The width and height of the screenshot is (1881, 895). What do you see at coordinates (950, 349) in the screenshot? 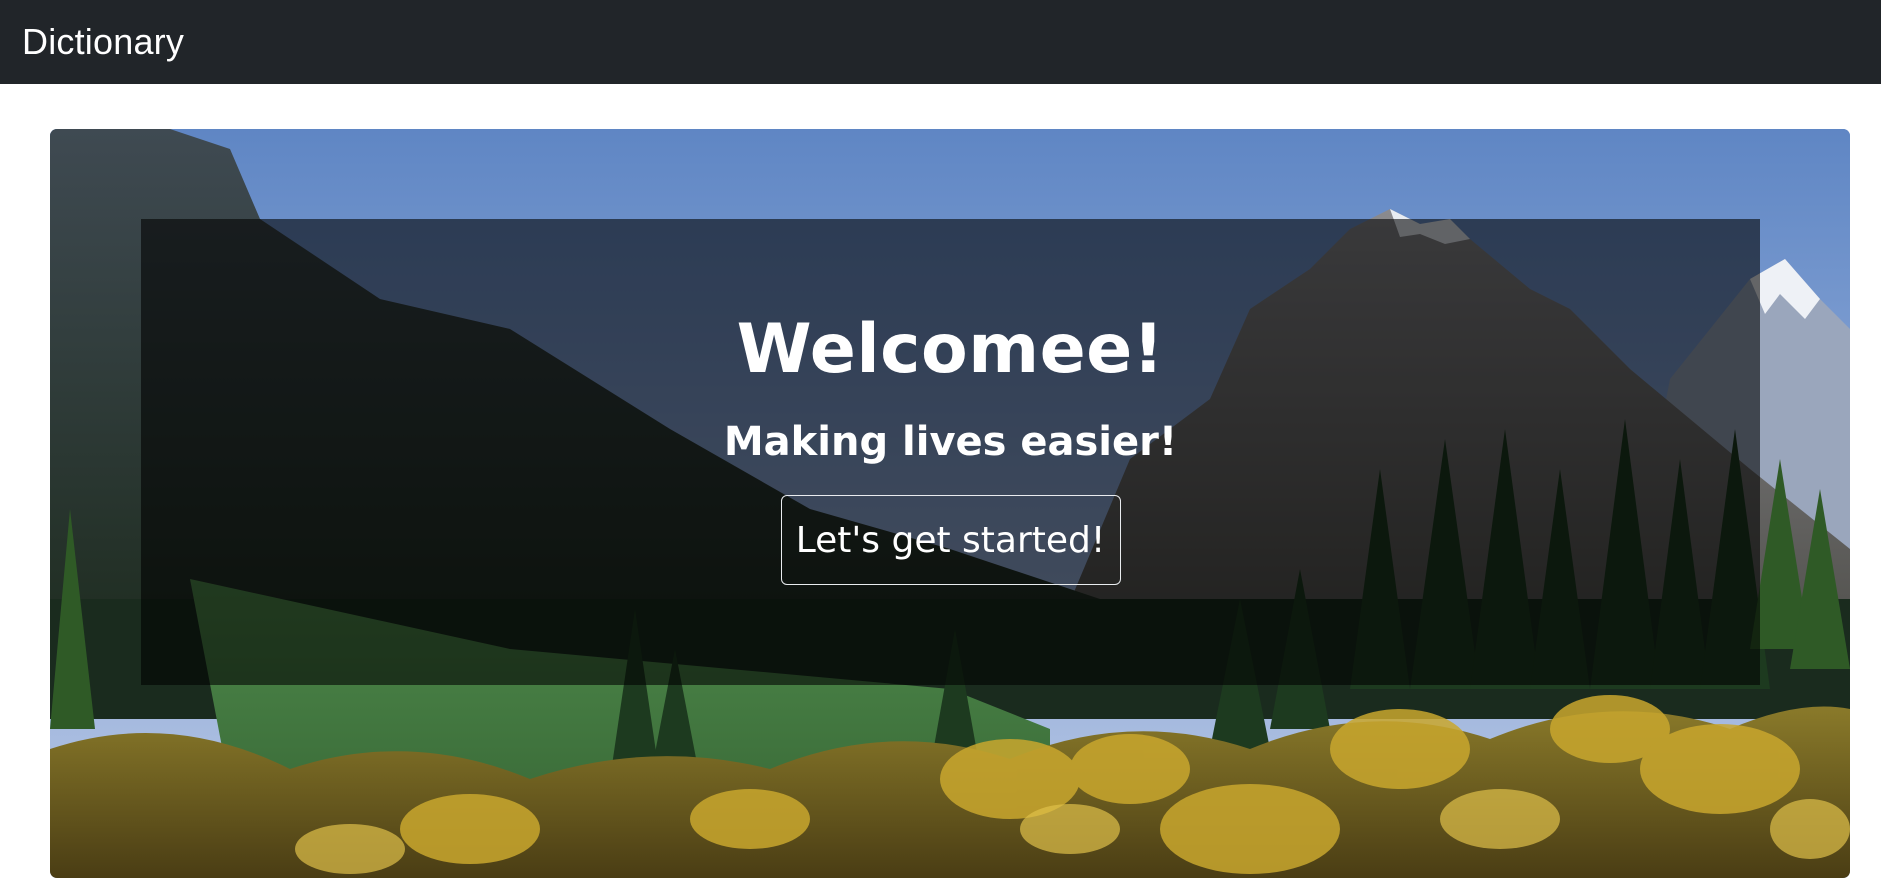
I see `hero-title: Welcomee!` at bounding box center [950, 349].